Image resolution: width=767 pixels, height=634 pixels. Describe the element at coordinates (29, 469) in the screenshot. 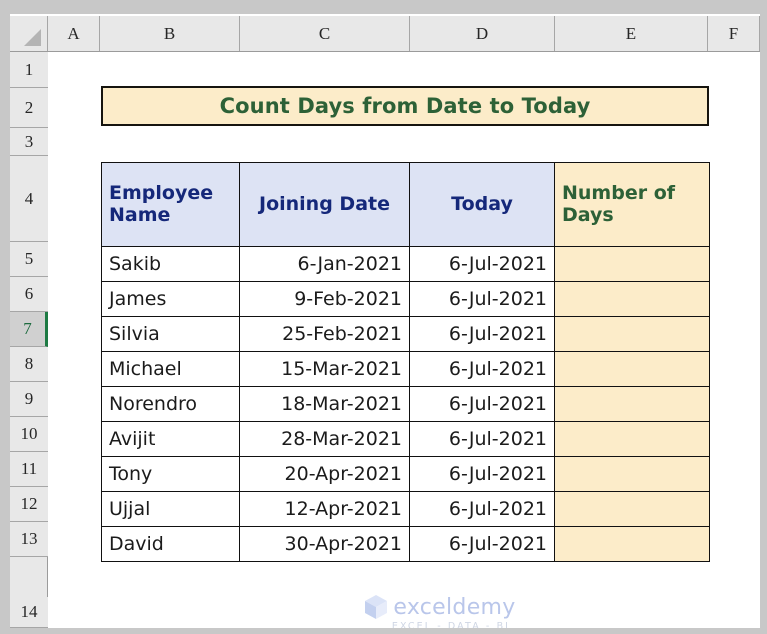

I see `row-header-11: 11` at that location.